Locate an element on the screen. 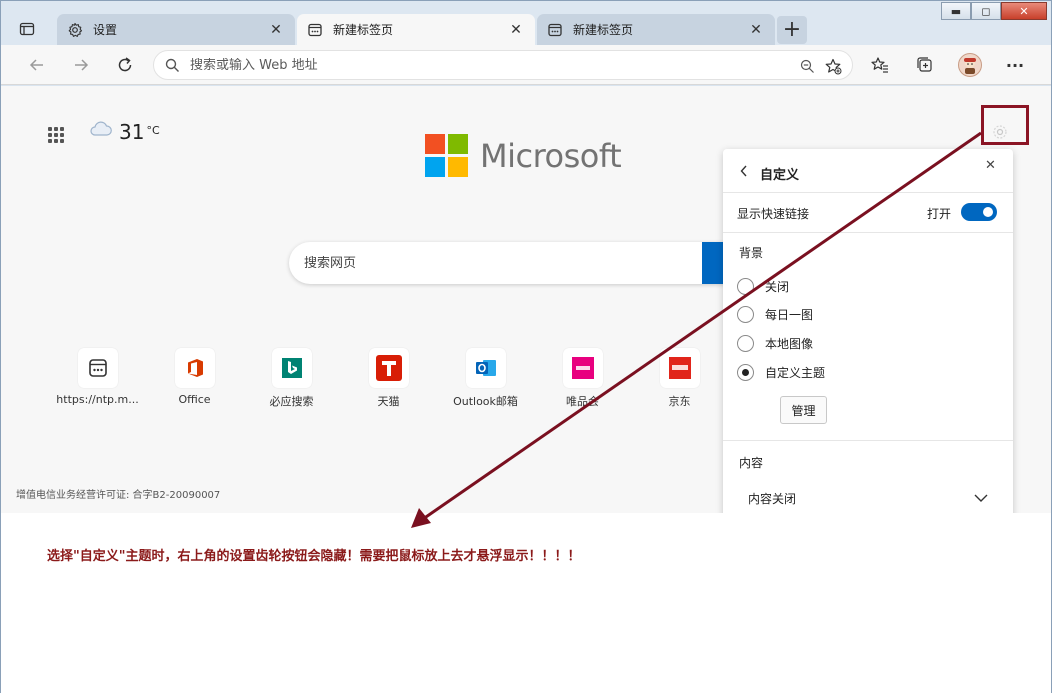 The image size is (1052, 693). quick-links-state: 打开 is located at coordinates (939, 214).